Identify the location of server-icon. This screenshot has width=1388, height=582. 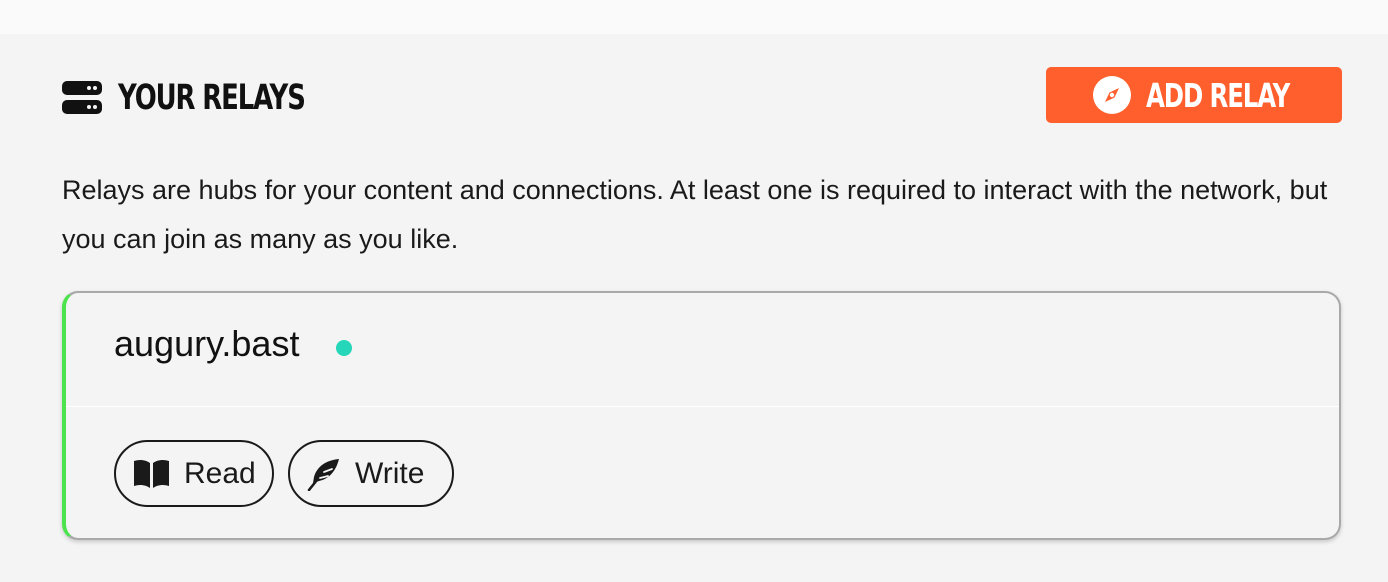
(82, 98).